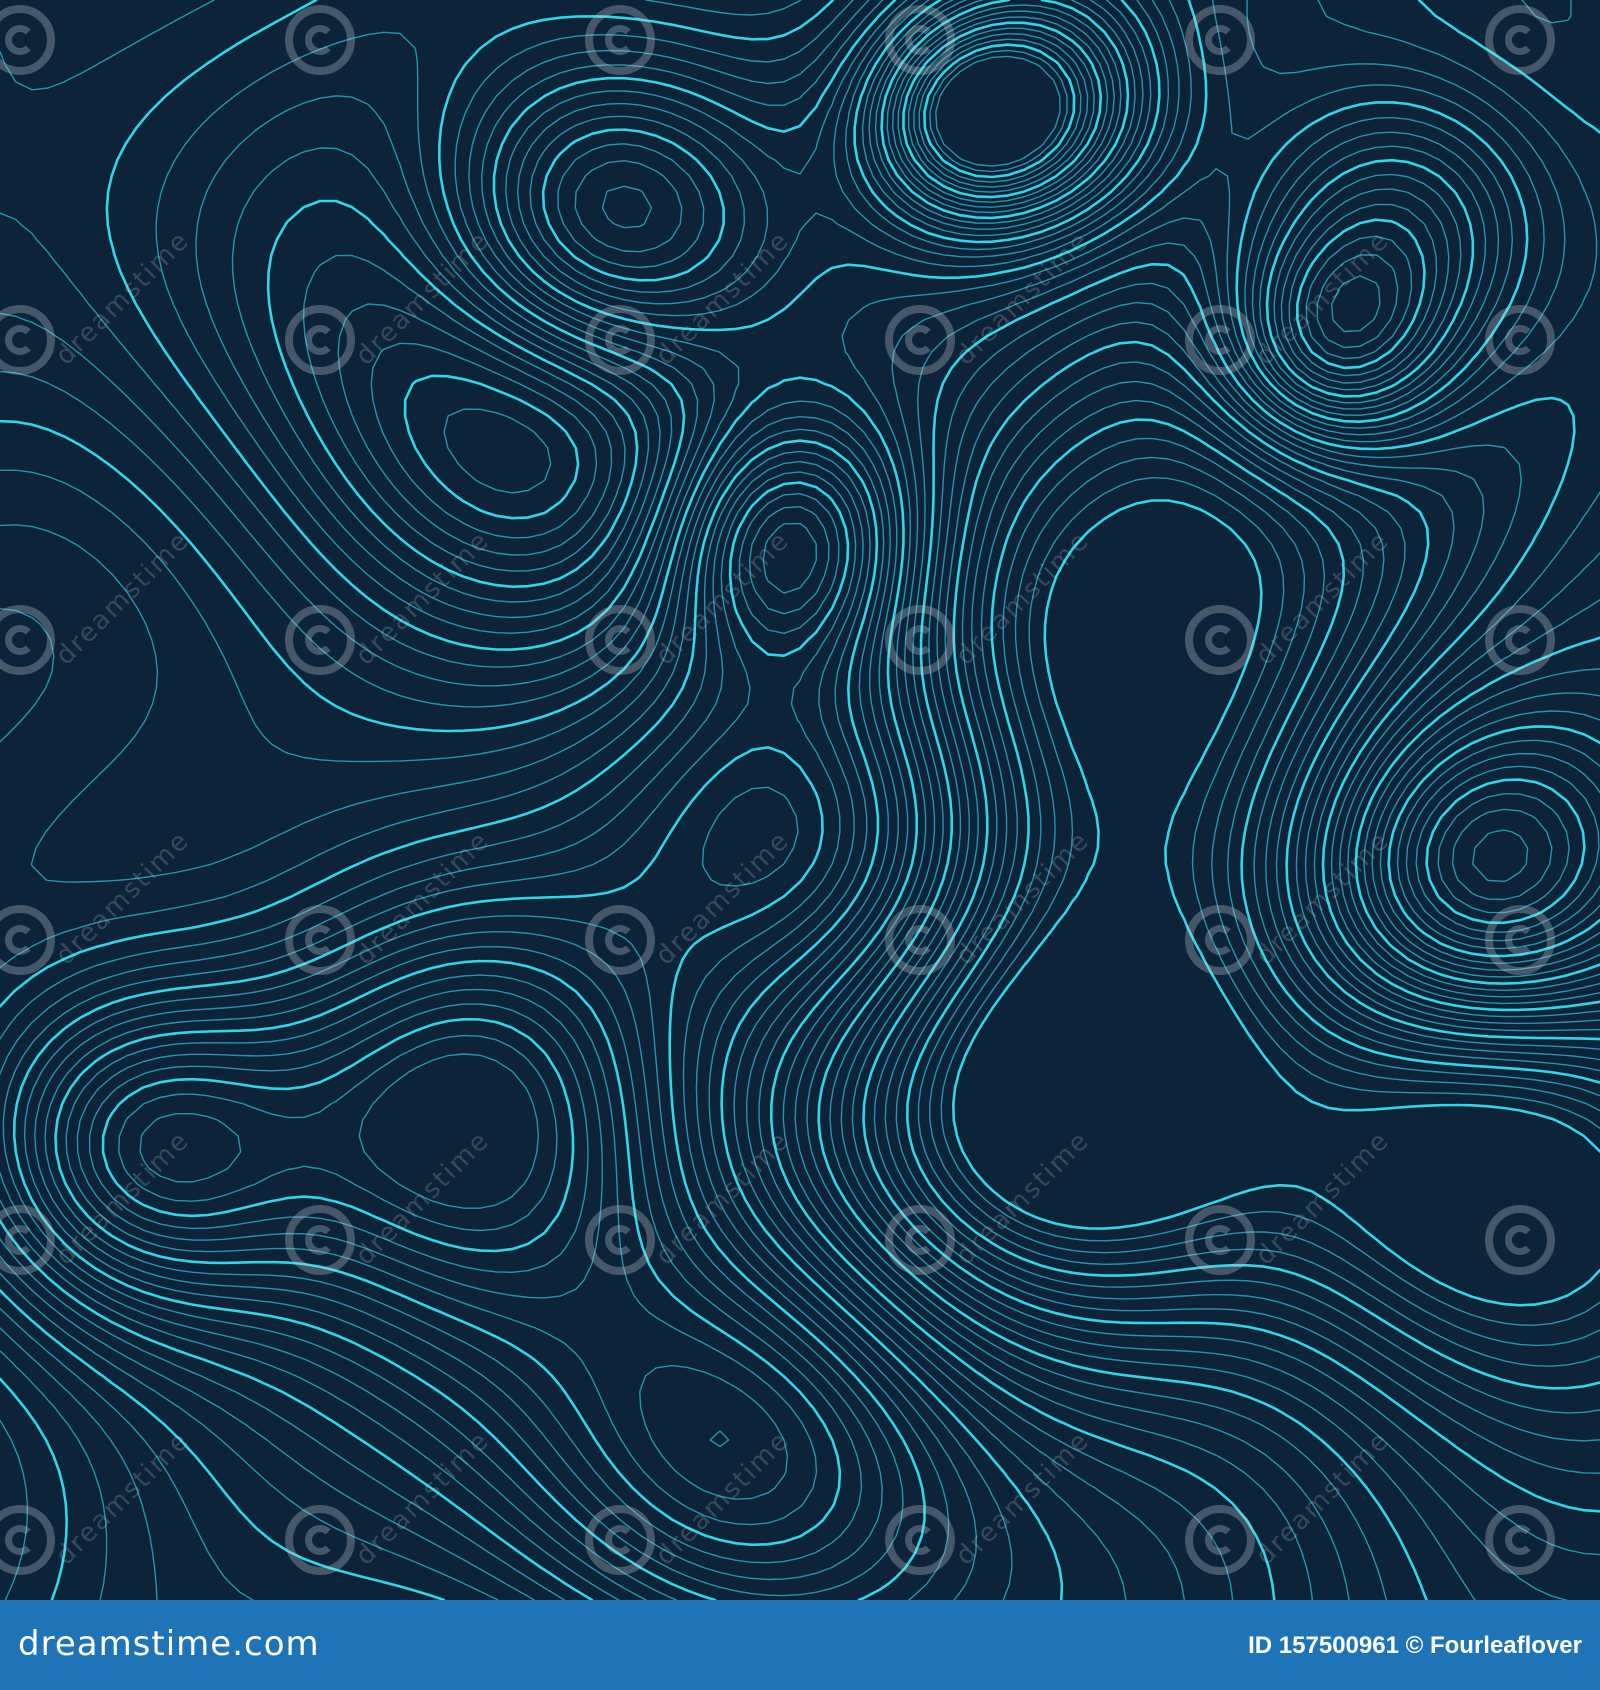  What do you see at coordinates (1415, 1645) in the screenshot?
I see `footer-image-id: ID 157500961 © Fourleaflover` at bounding box center [1415, 1645].